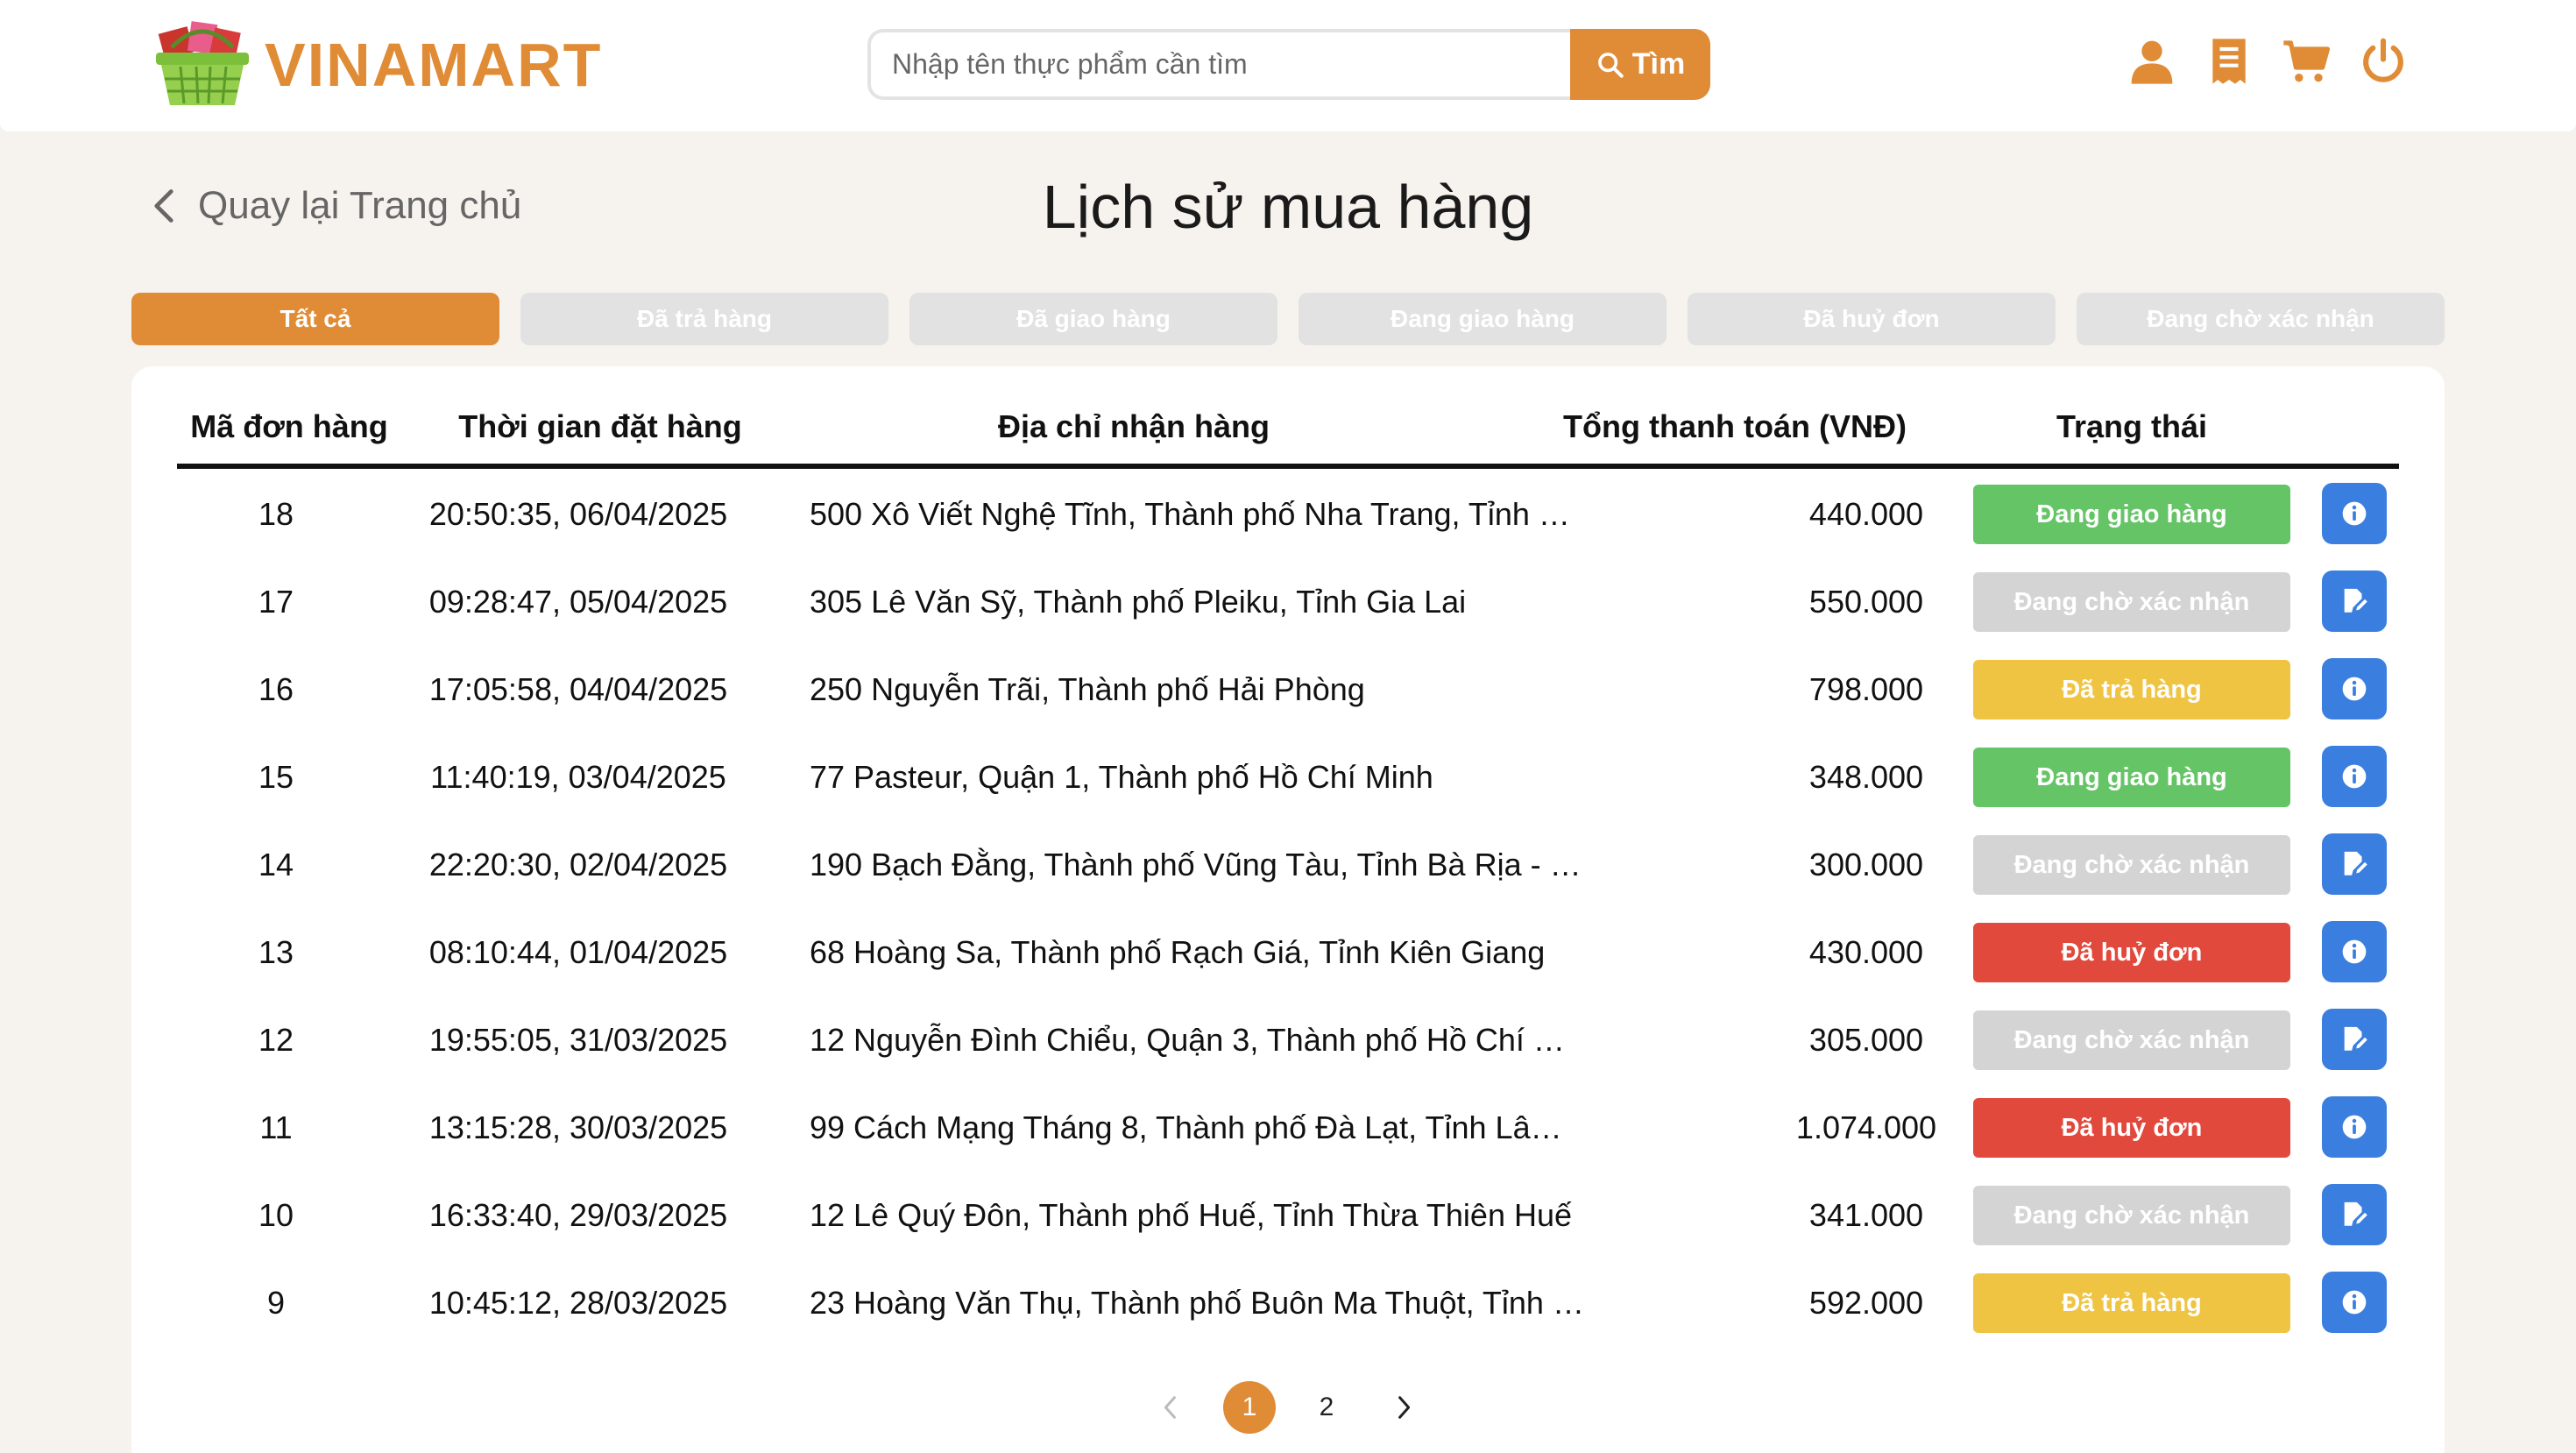 The width and height of the screenshot is (2576, 1453). I want to click on order-time: 17:05:58, 04/04/2025, so click(578, 689).